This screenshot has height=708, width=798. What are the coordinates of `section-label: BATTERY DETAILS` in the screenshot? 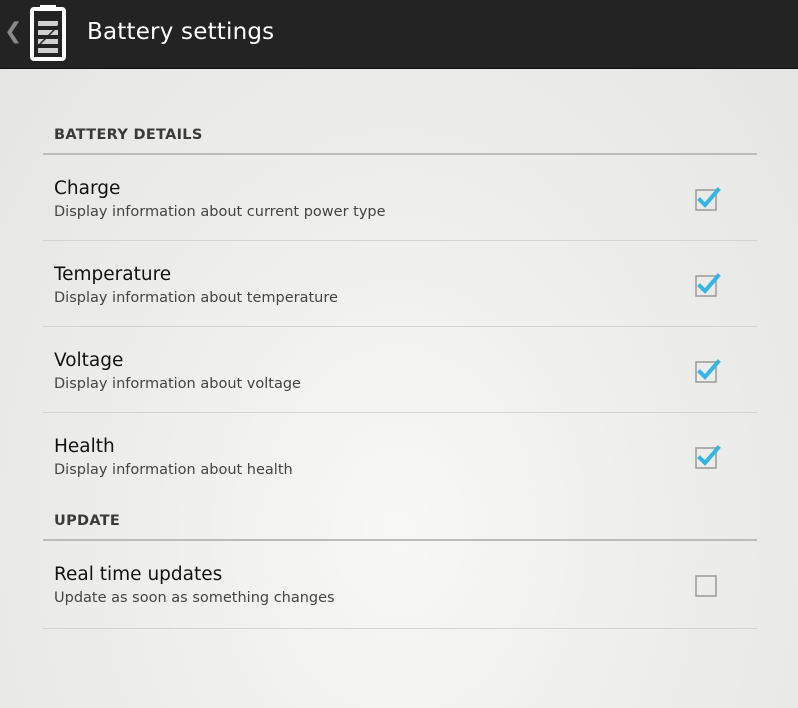 It's located at (128, 135).